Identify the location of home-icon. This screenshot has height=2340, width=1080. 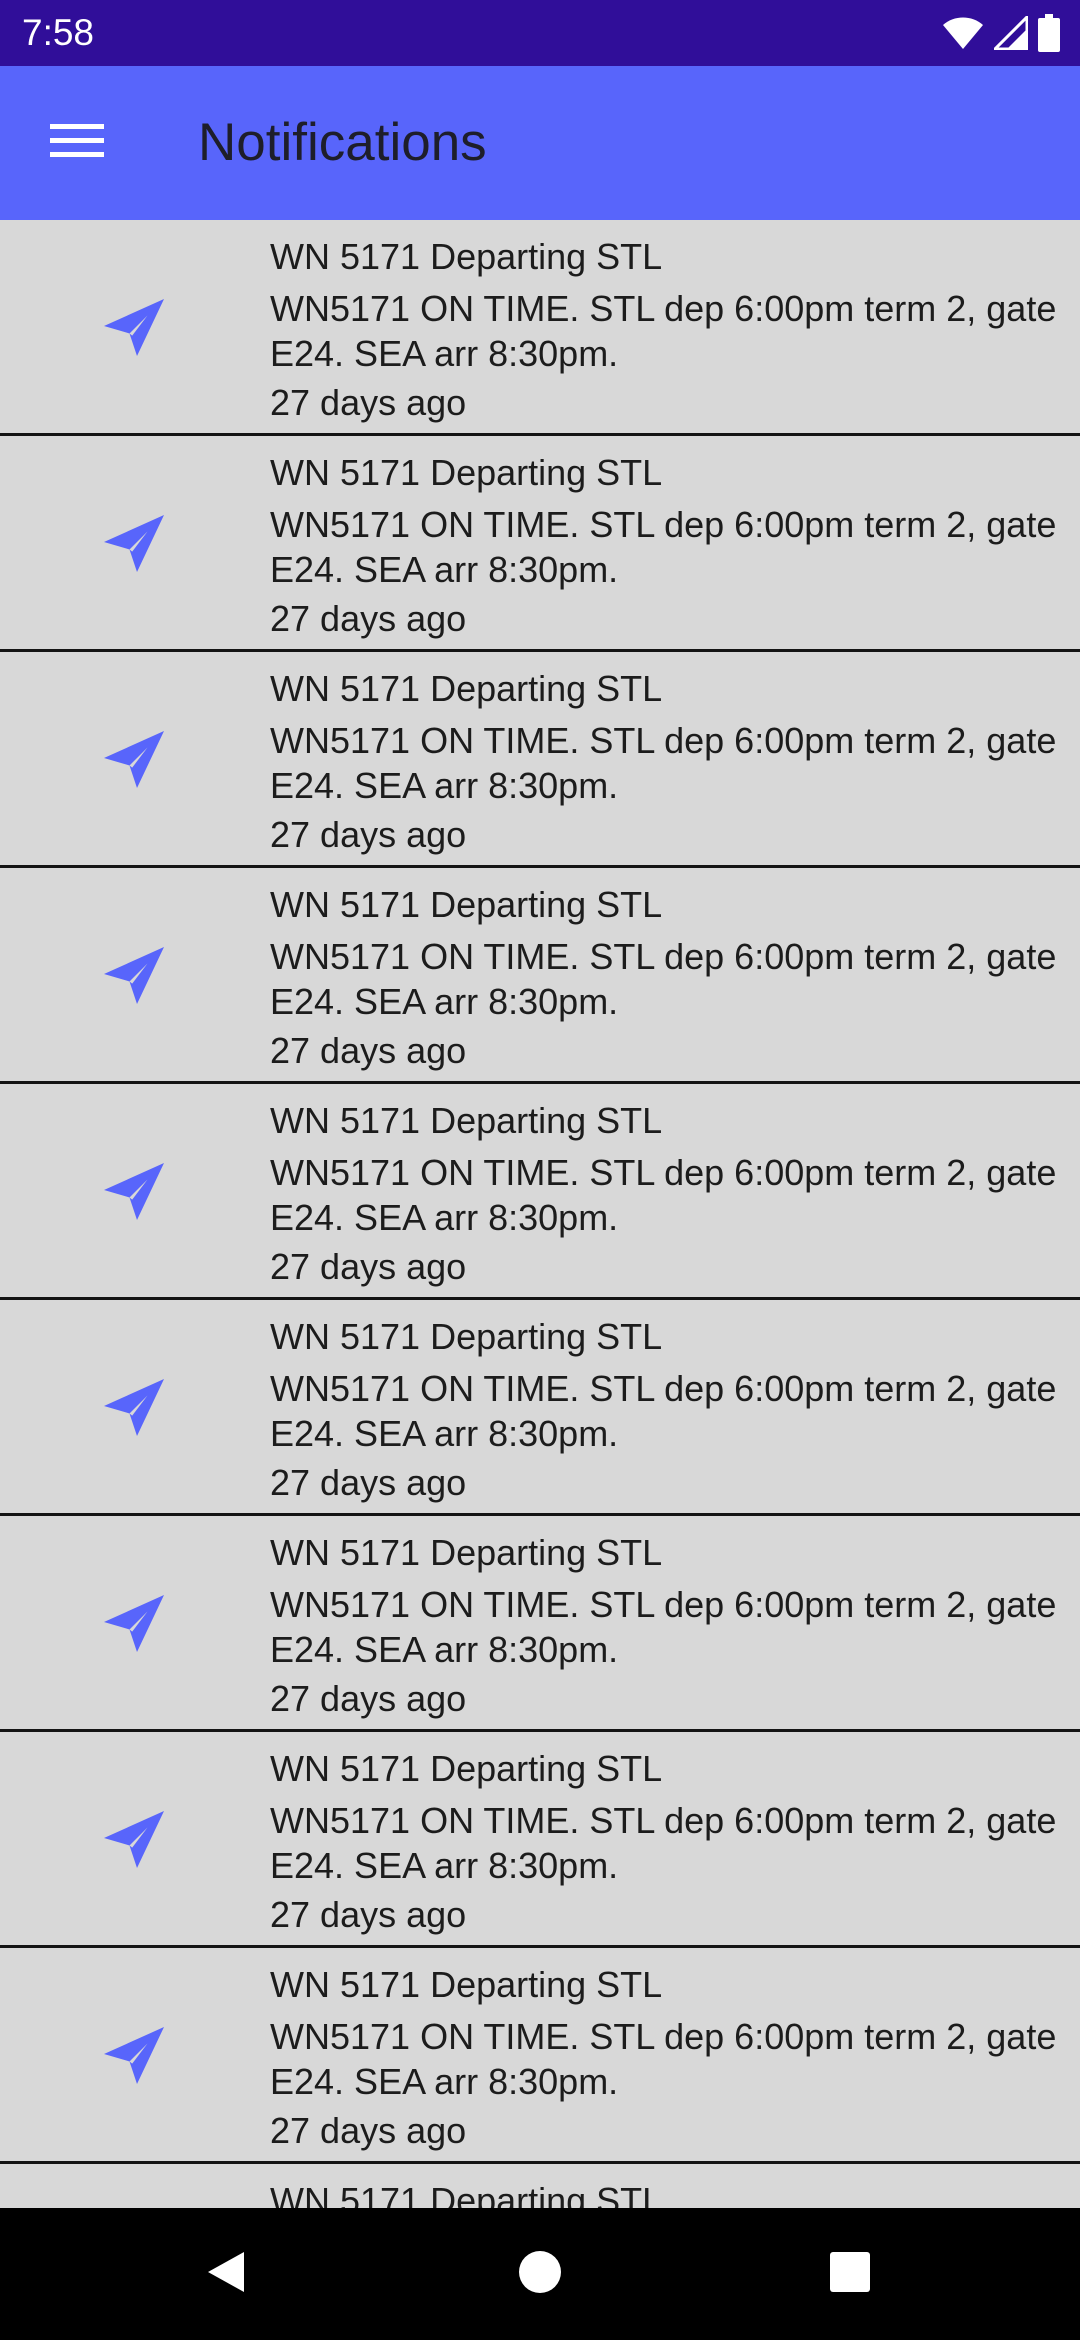
(540, 2274).